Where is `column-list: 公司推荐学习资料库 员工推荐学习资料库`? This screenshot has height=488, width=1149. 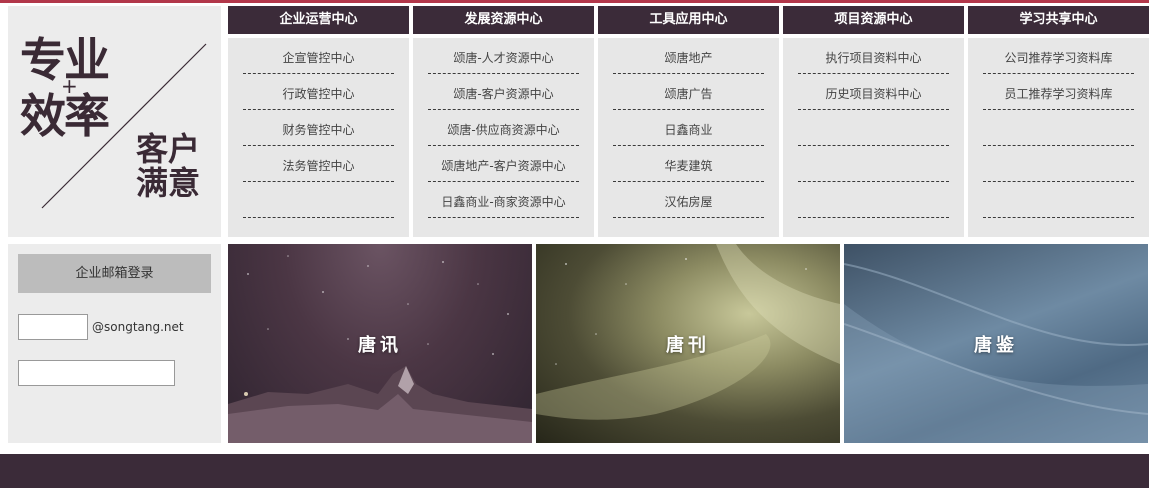
column-list: 公司推荐学习资料库 员工推荐学习资料库 is located at coordinates (1058, 137).